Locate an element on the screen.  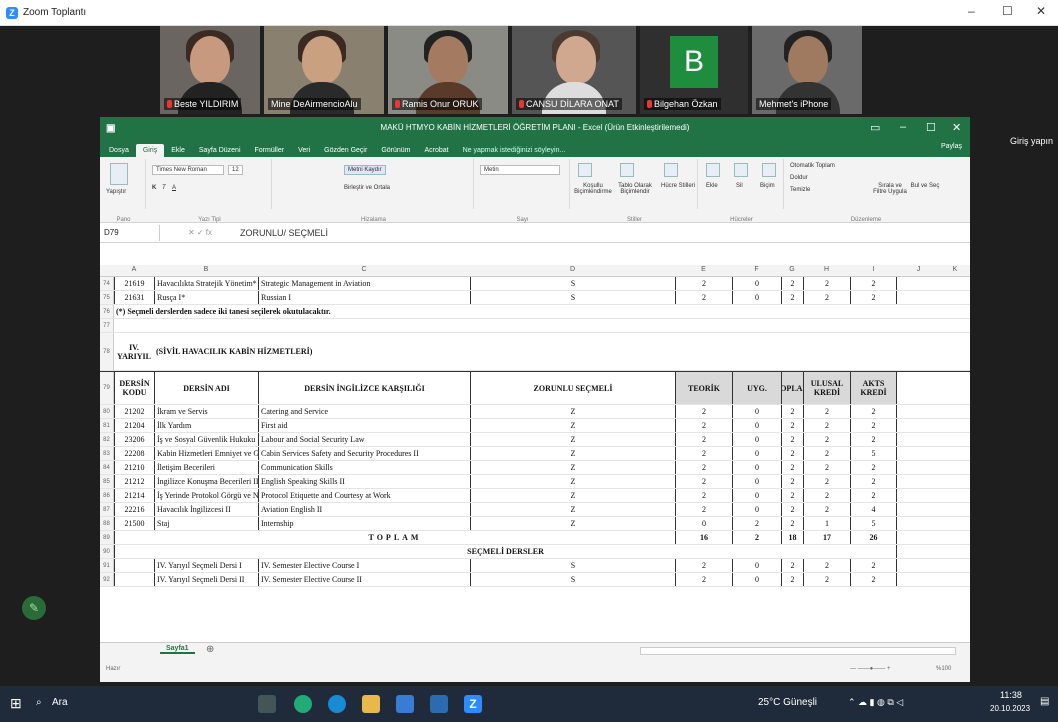
cell: 1 is located at coordinates (826, 523).